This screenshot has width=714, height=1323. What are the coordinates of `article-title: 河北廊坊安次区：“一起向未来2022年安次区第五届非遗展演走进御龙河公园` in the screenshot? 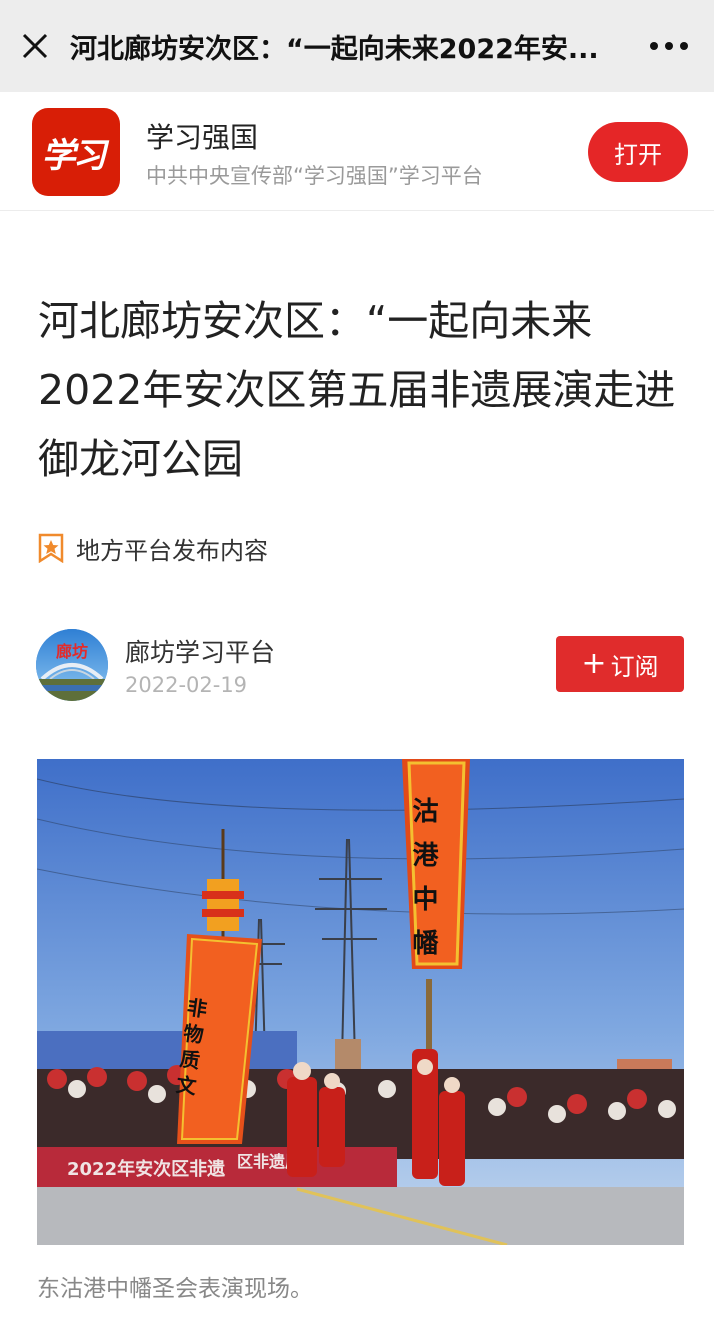 It's located at (357, 390).